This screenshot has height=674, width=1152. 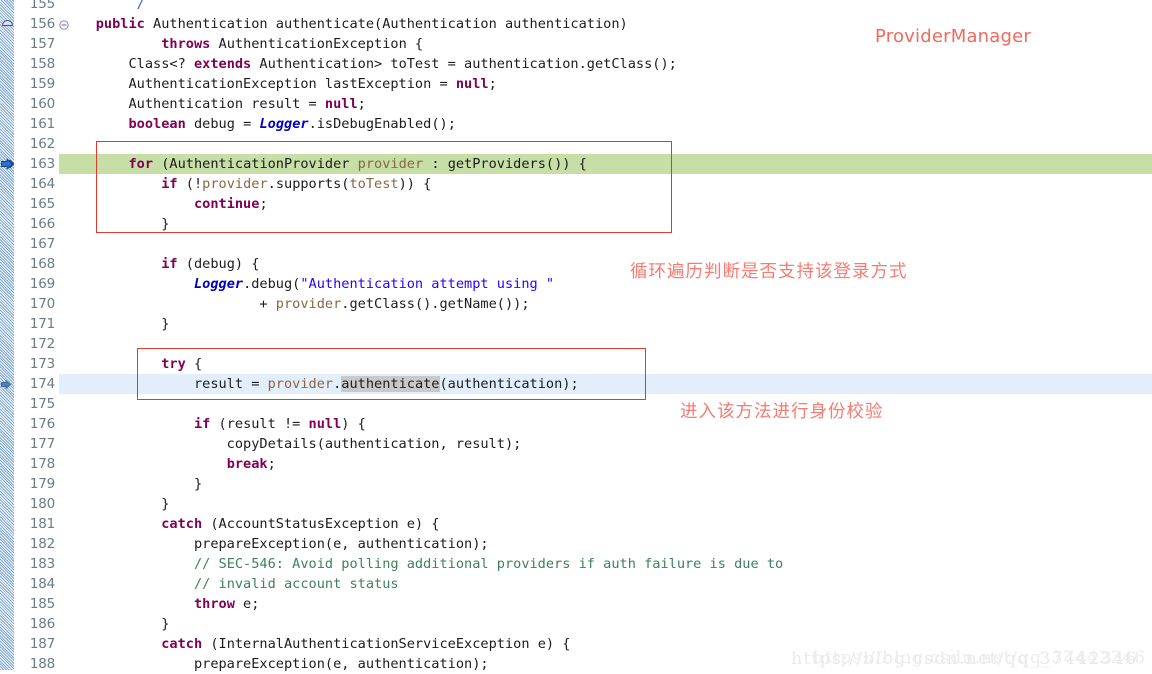 I want to click on enter-method-label: 进入该方法进行身份校验, so click(x=782, y=412).